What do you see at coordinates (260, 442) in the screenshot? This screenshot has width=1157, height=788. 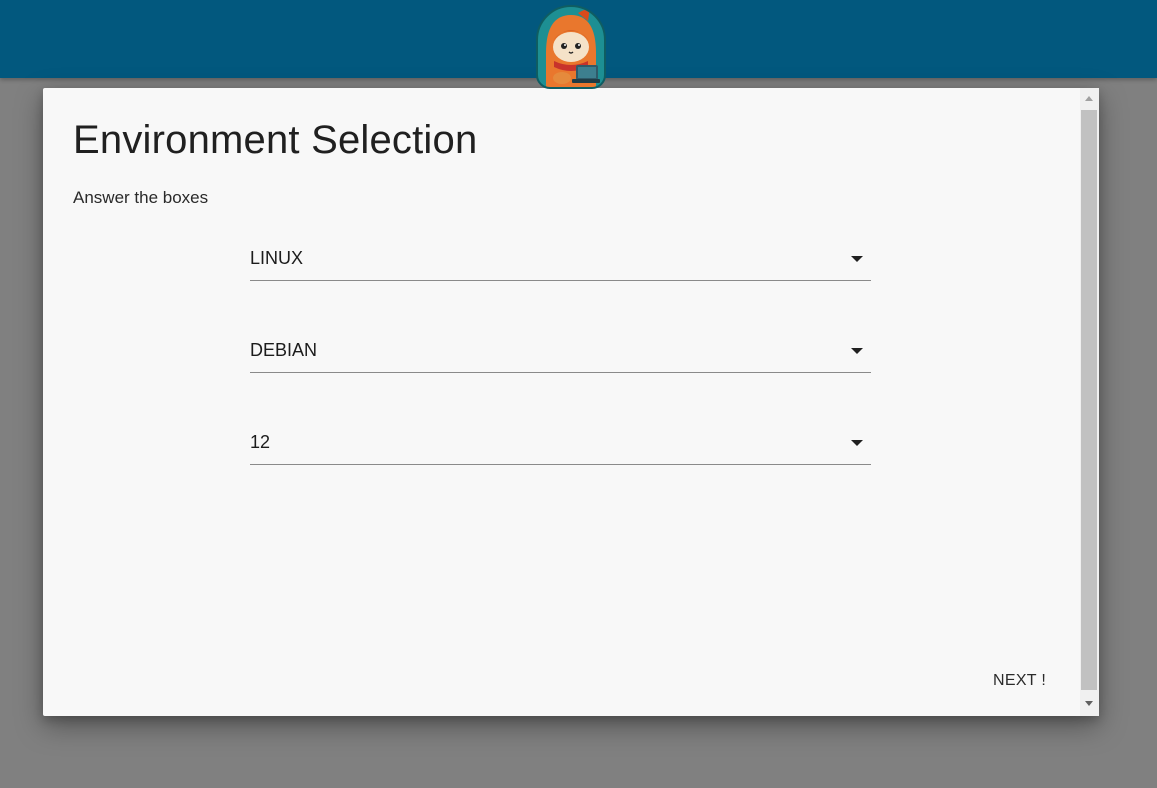 I see `version-select-value: 12` at bounding box center [260, 442].